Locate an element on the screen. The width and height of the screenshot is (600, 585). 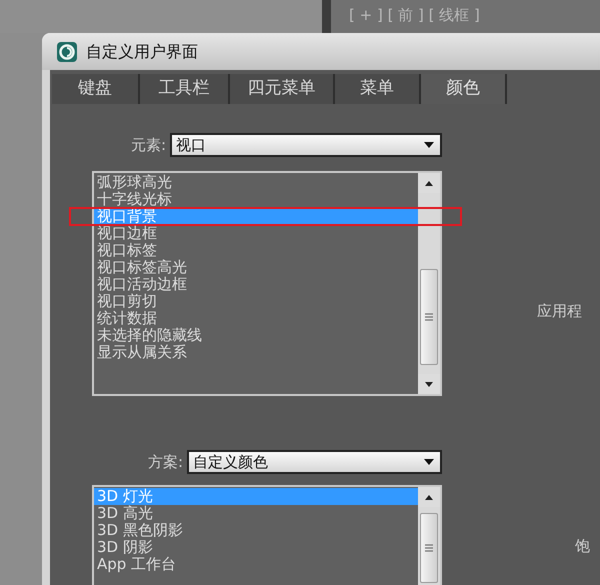
list-item: 视口边框 is located at coordinates (256, 233).